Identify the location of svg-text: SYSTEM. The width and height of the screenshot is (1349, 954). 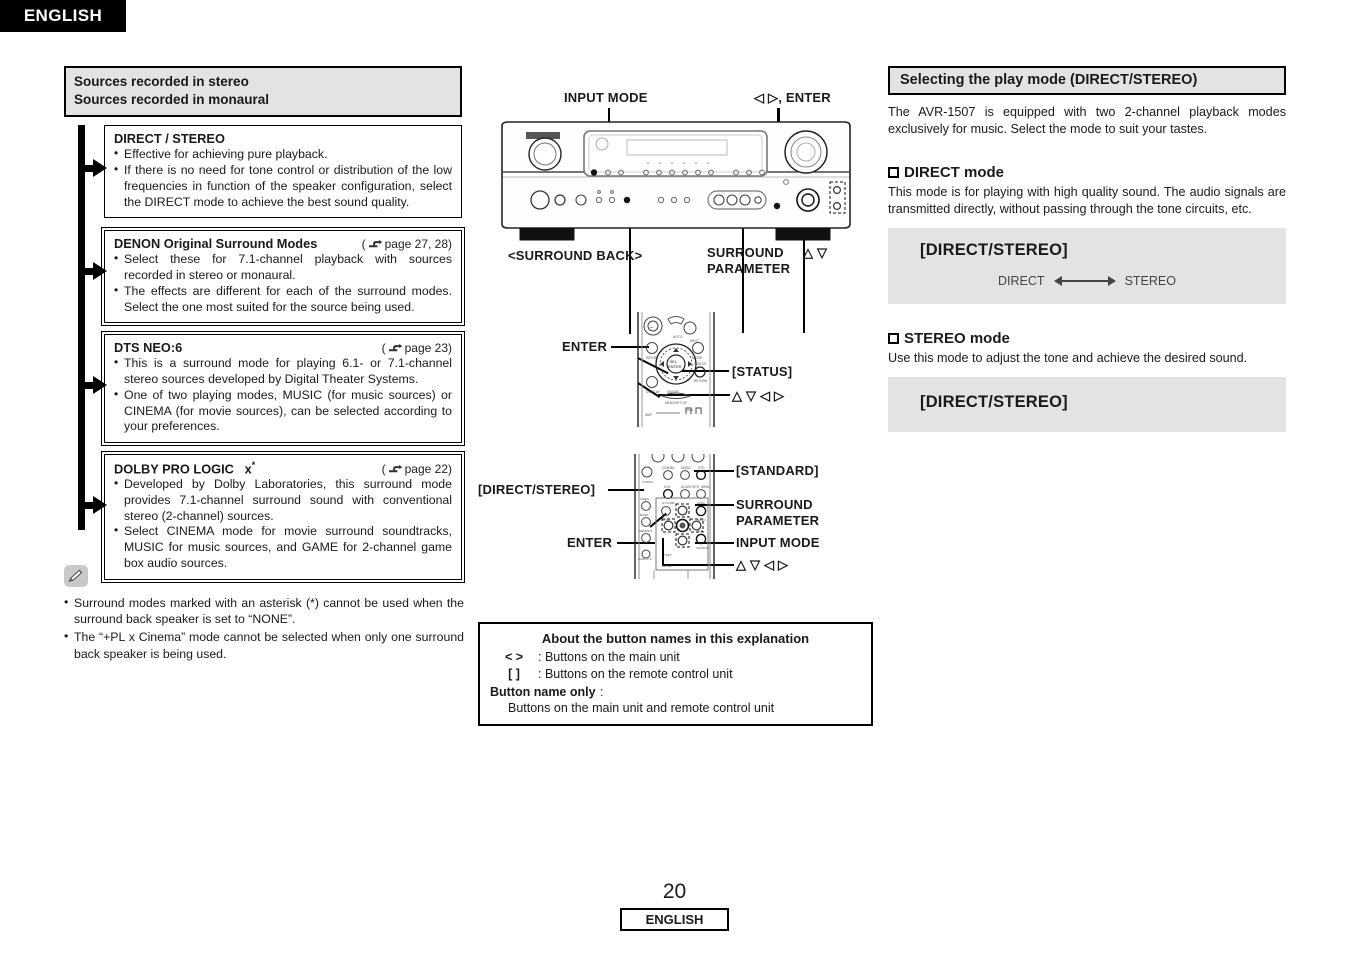
(668, 503).